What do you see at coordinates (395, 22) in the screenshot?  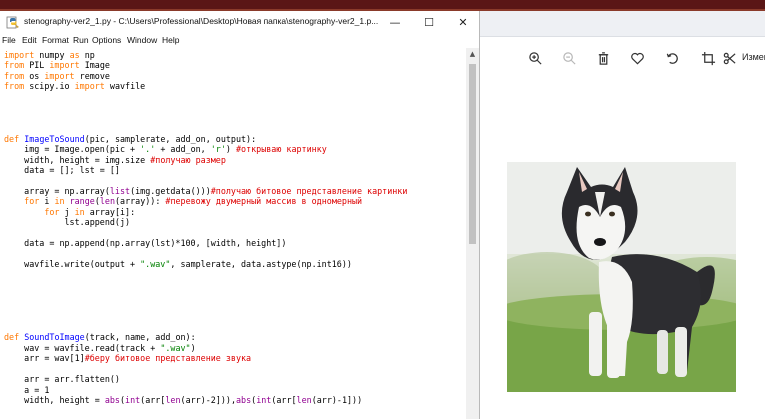 I see `minimize-button: —` at bounding box center [395, 22].